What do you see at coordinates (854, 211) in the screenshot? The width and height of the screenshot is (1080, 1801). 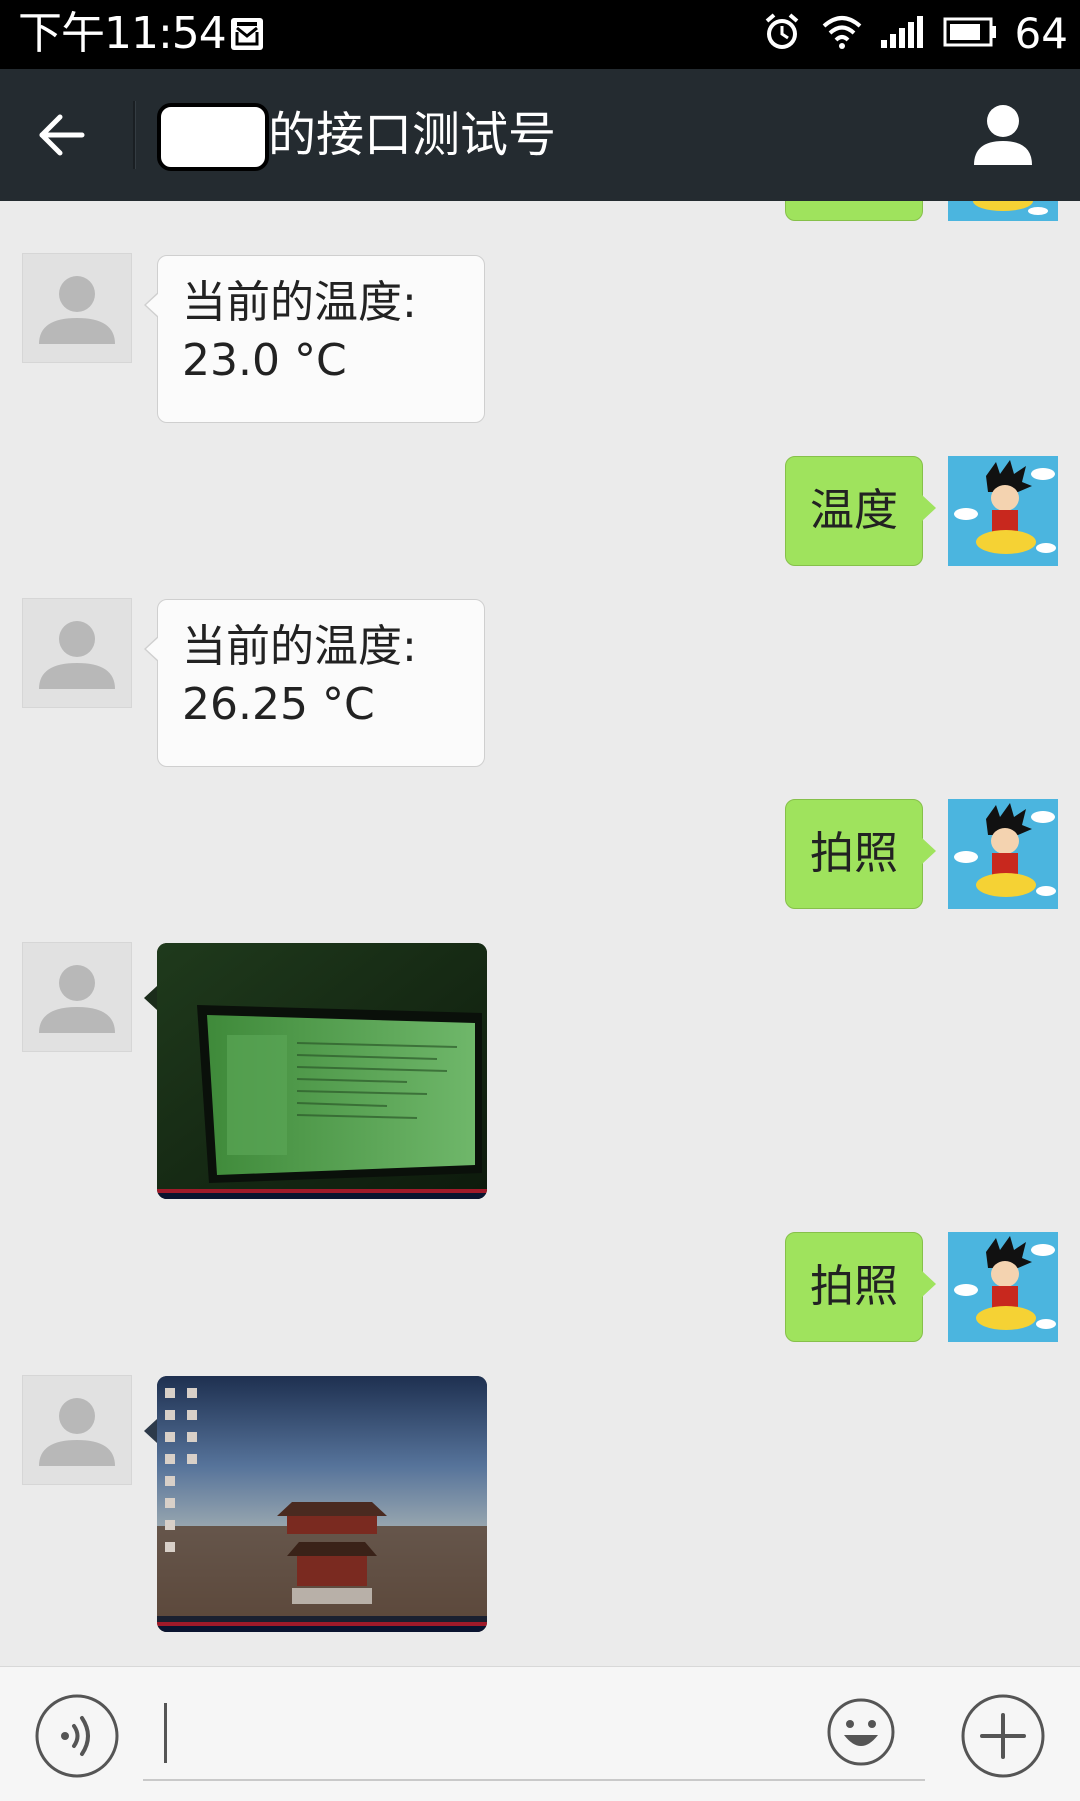 I see `message-bubble-partial` at bounding box center [854, 211].